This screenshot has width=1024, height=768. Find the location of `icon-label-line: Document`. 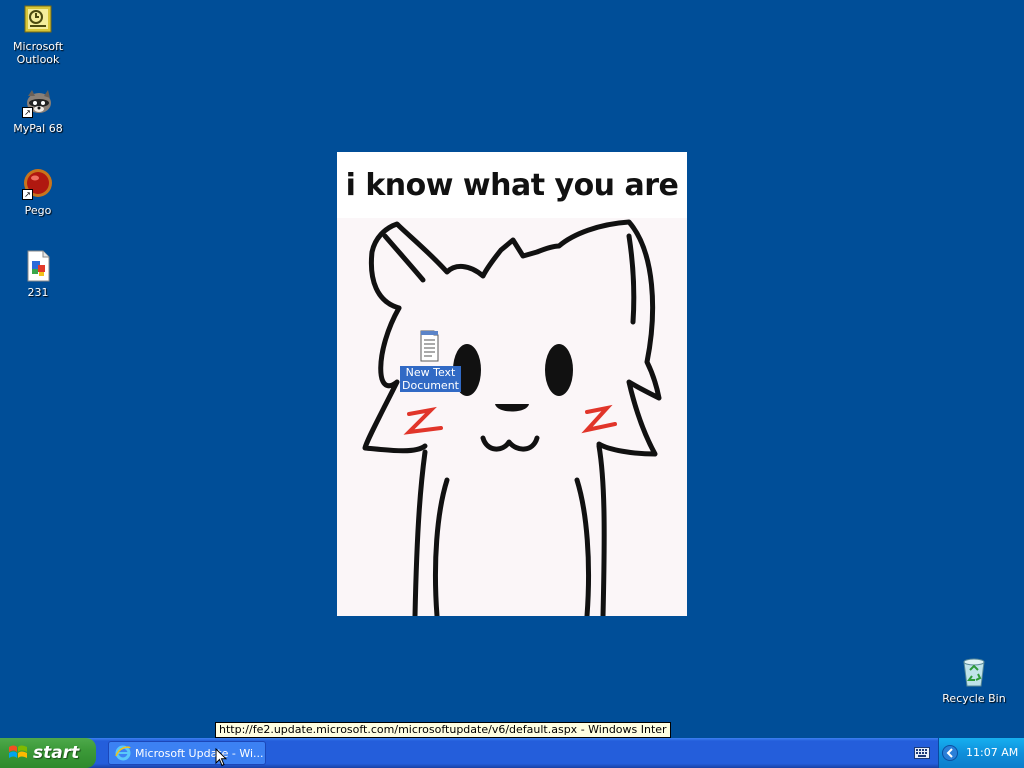

icon-label-line: Document is located at coordinates (430, 385).